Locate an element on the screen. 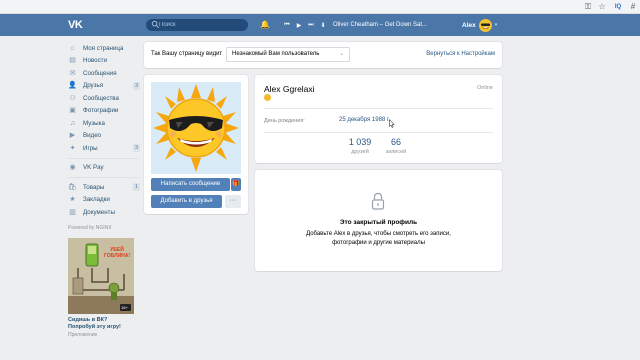  extension-icon: IQ is located at coordinates (618, 7).